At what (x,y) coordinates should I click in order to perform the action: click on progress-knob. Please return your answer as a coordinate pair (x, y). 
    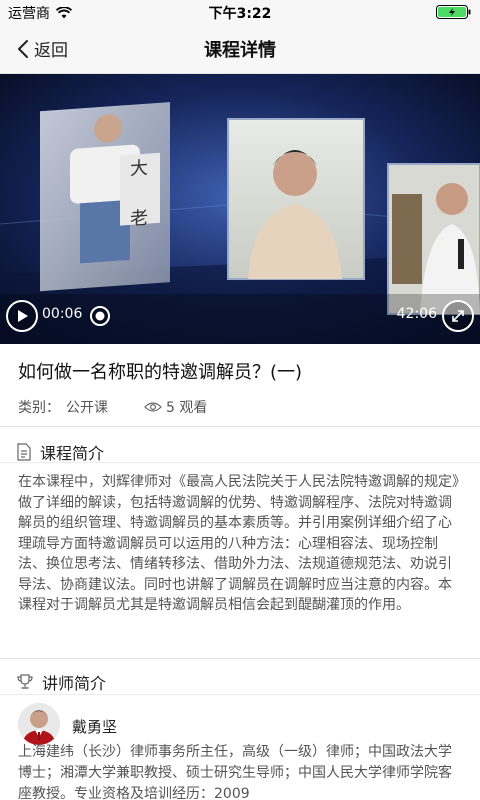
    Looking at the image, I should click on (100, 316).